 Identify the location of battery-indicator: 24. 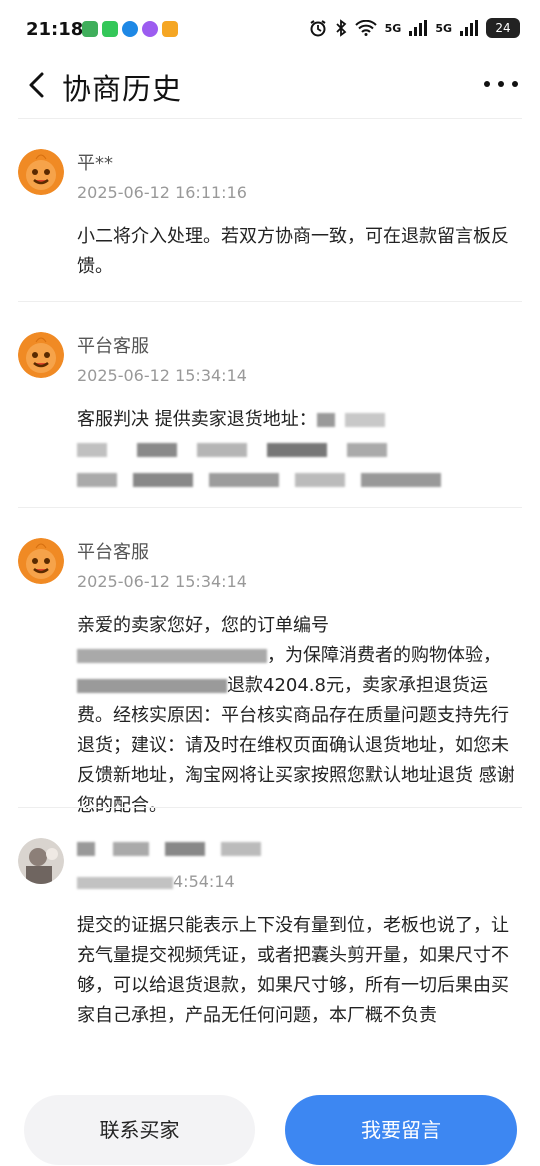
(503, 28).